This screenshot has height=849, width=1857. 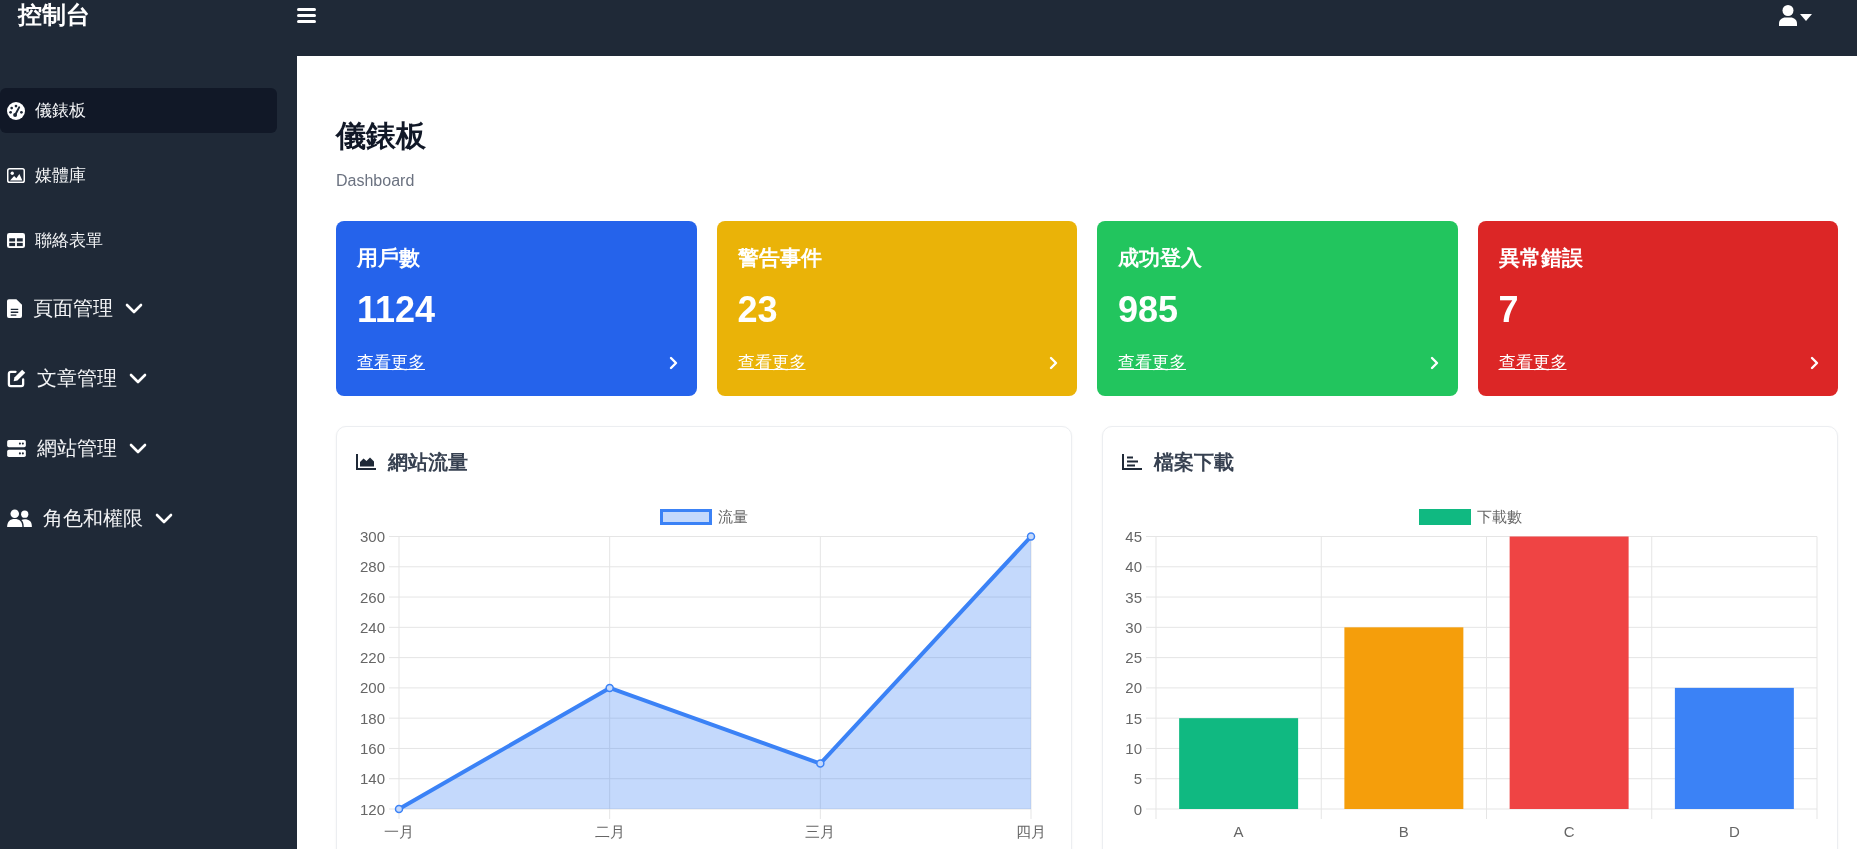 What do you see at coordinates (16, 175) in the screenshot?
I see `image-icon` at bounding box center [16, 175].